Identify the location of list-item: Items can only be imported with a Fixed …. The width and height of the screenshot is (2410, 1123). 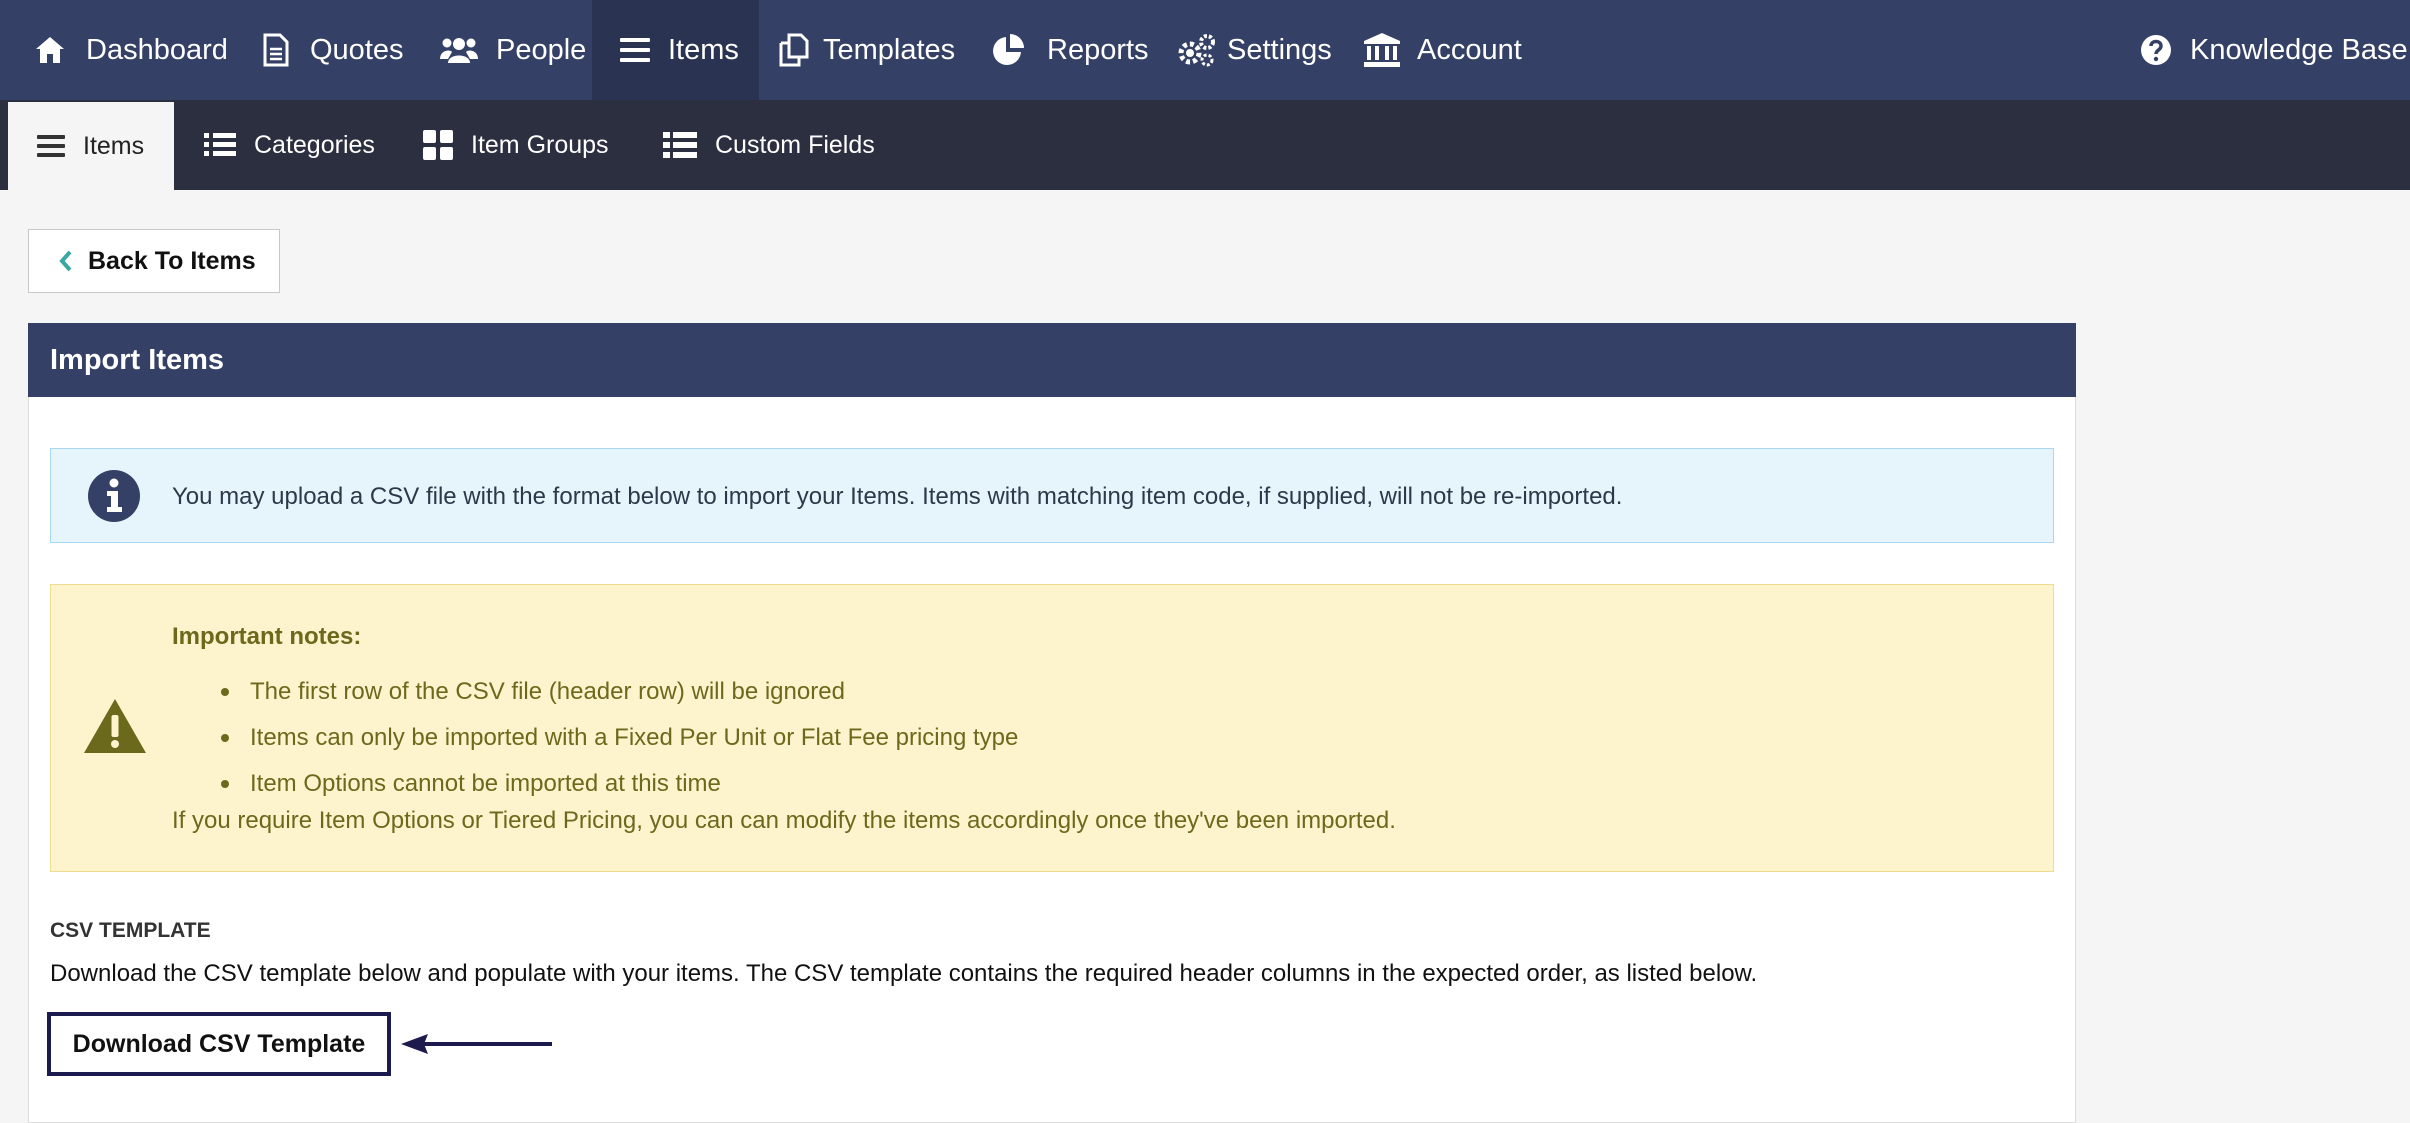
(619, 738).